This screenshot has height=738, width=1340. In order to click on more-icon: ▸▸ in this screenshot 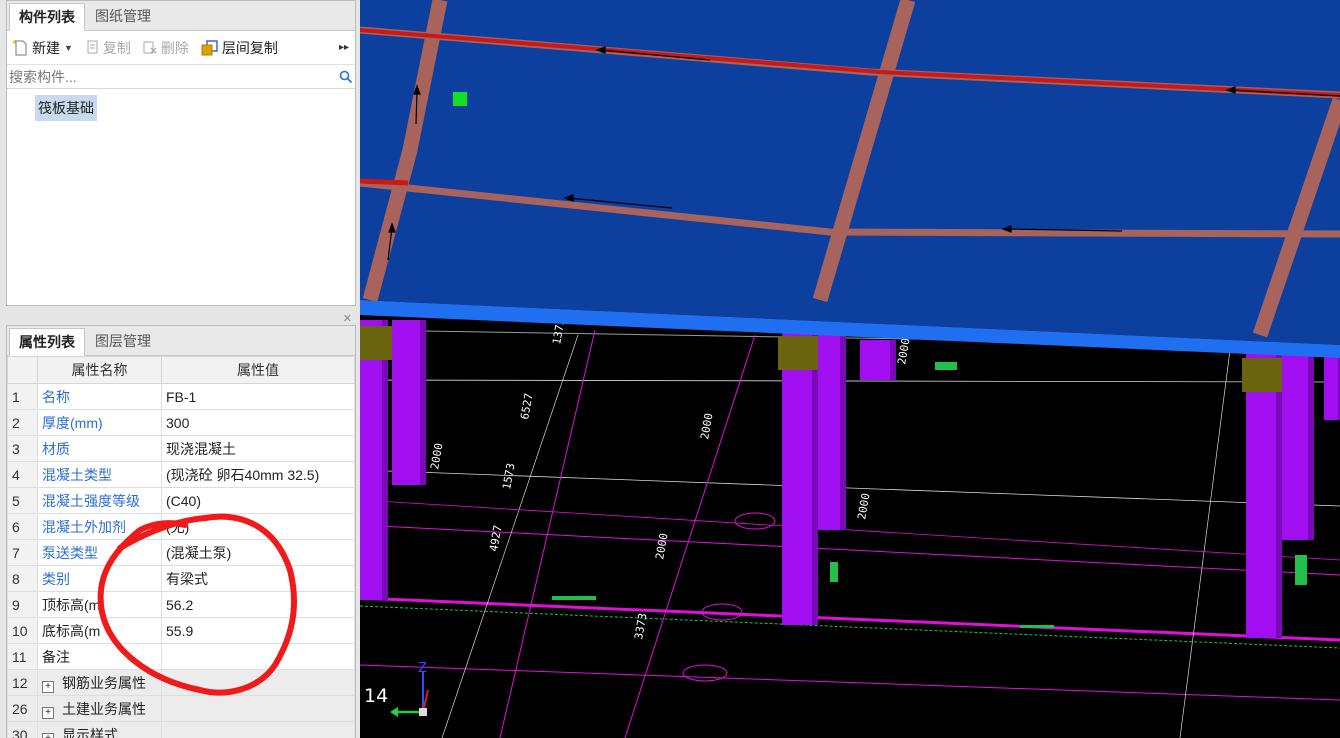, I will do `click(344, 47)`.